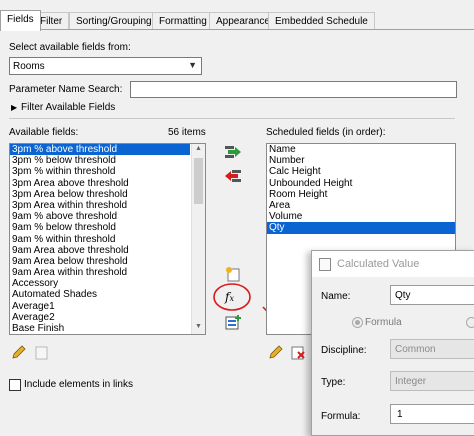  Describe the element at coordinates (378, 264) in the screenshot. I see `dialog-title: Calculated Value` at that location.